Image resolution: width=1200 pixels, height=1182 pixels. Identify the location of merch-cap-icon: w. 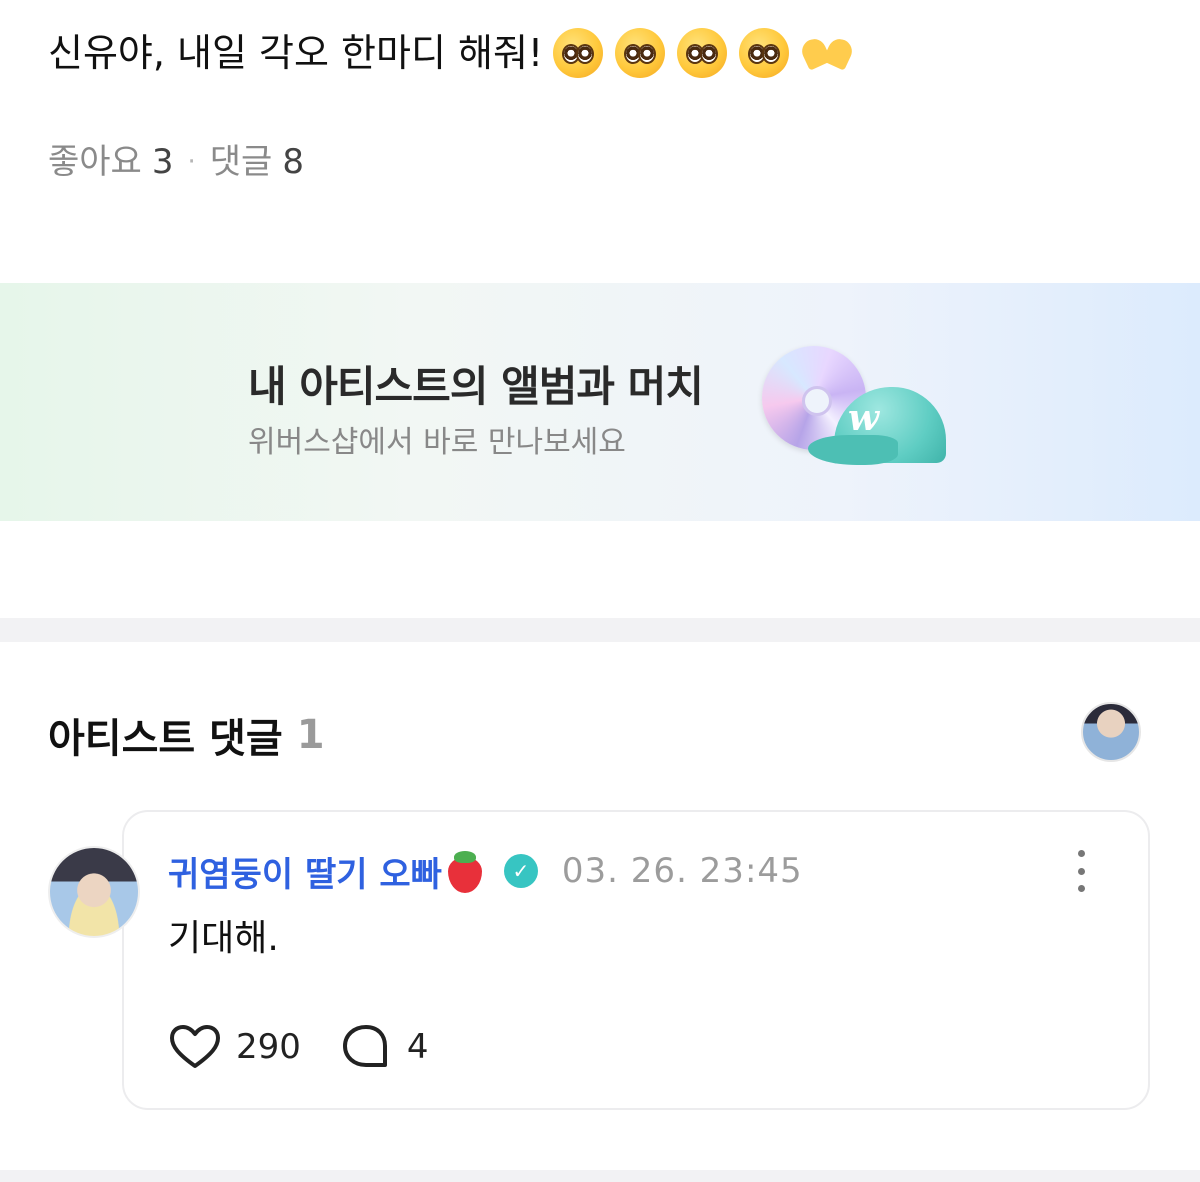
(878, 427).